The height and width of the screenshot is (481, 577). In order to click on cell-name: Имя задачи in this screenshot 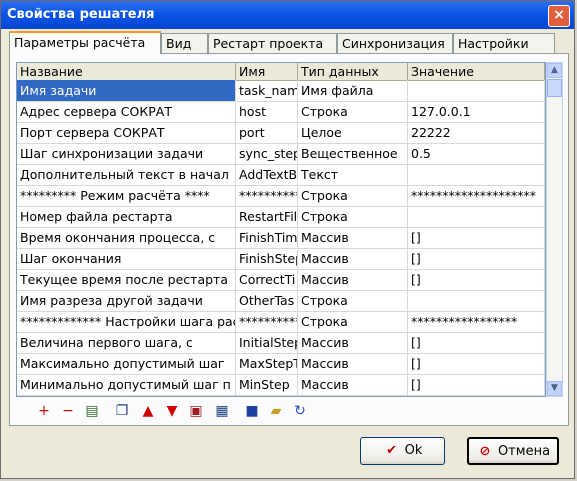, I will do `click(126, 90)`.